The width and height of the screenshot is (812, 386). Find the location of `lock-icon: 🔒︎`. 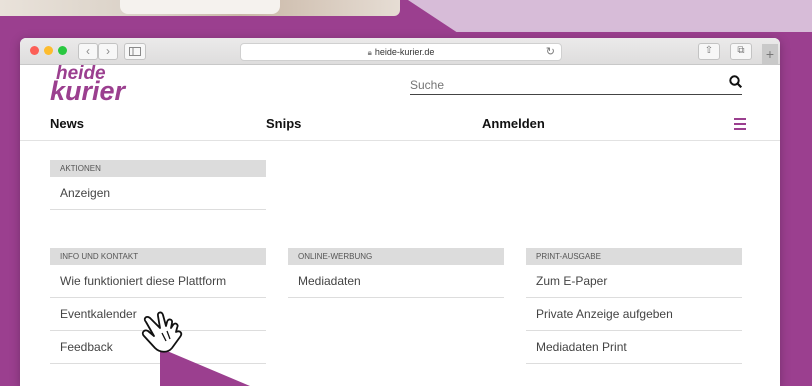

lock-icon: 🔒︎ is located at coordinates (369, 52).